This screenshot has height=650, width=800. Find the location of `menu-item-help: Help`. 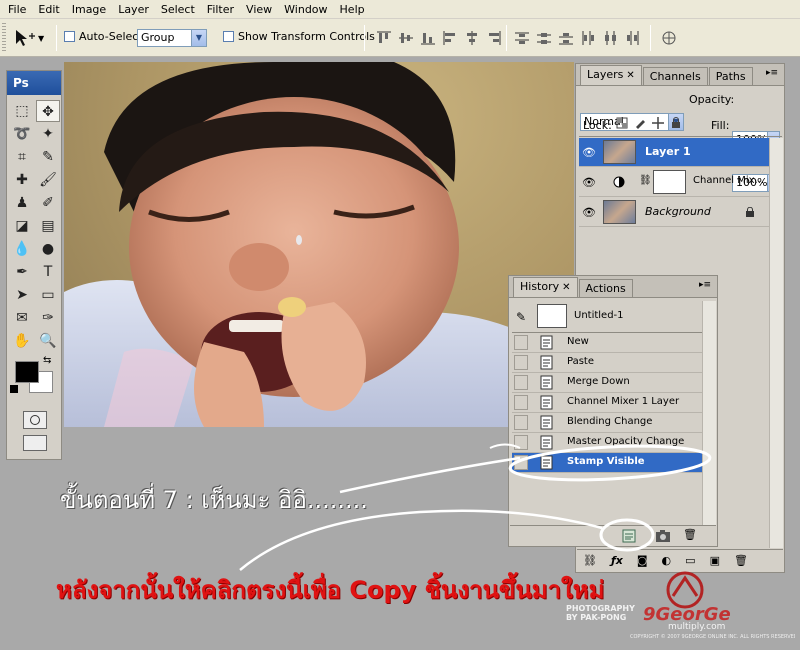

menu-item-help: Help is located at coordinates (352, 9).